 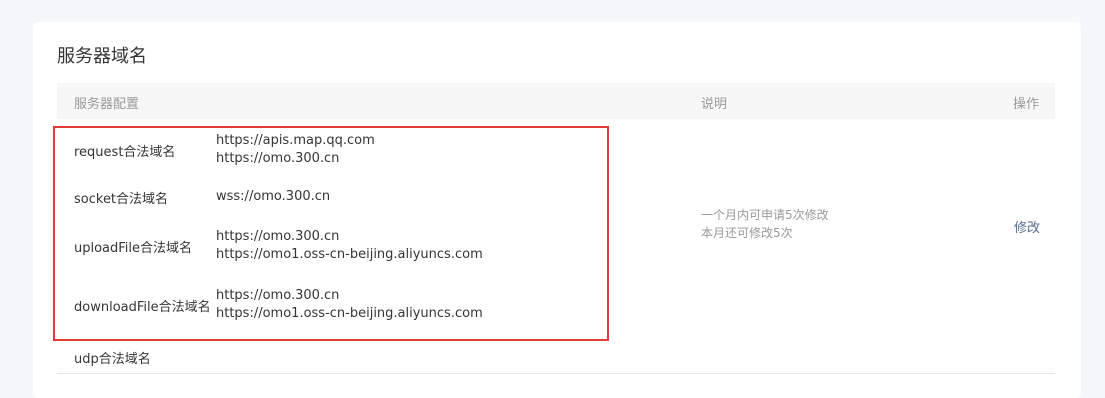 I want to click on row-name-udp: udp合法域名, so click(x=112, y=359).